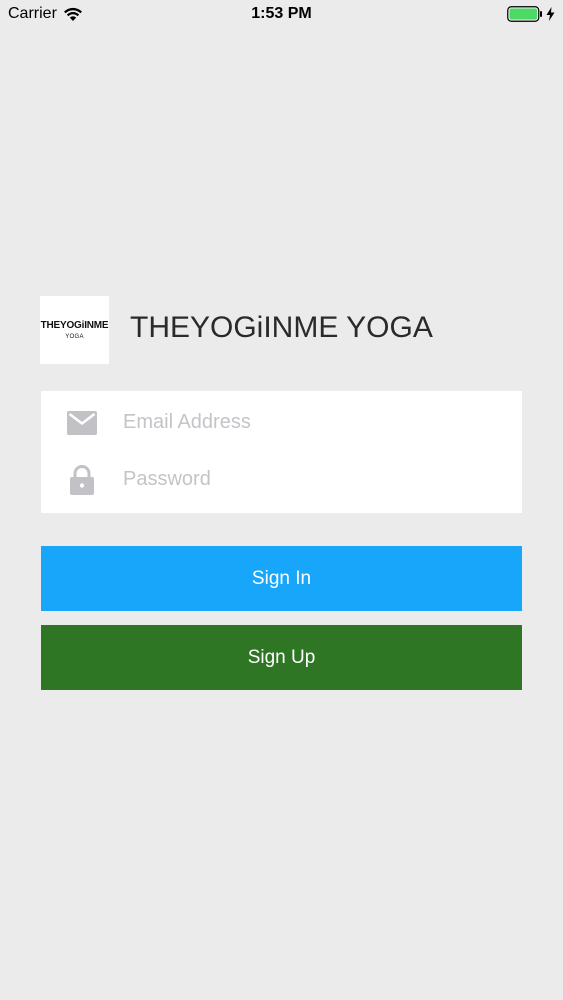  I want to click on lock-icon, so click(82, 479).